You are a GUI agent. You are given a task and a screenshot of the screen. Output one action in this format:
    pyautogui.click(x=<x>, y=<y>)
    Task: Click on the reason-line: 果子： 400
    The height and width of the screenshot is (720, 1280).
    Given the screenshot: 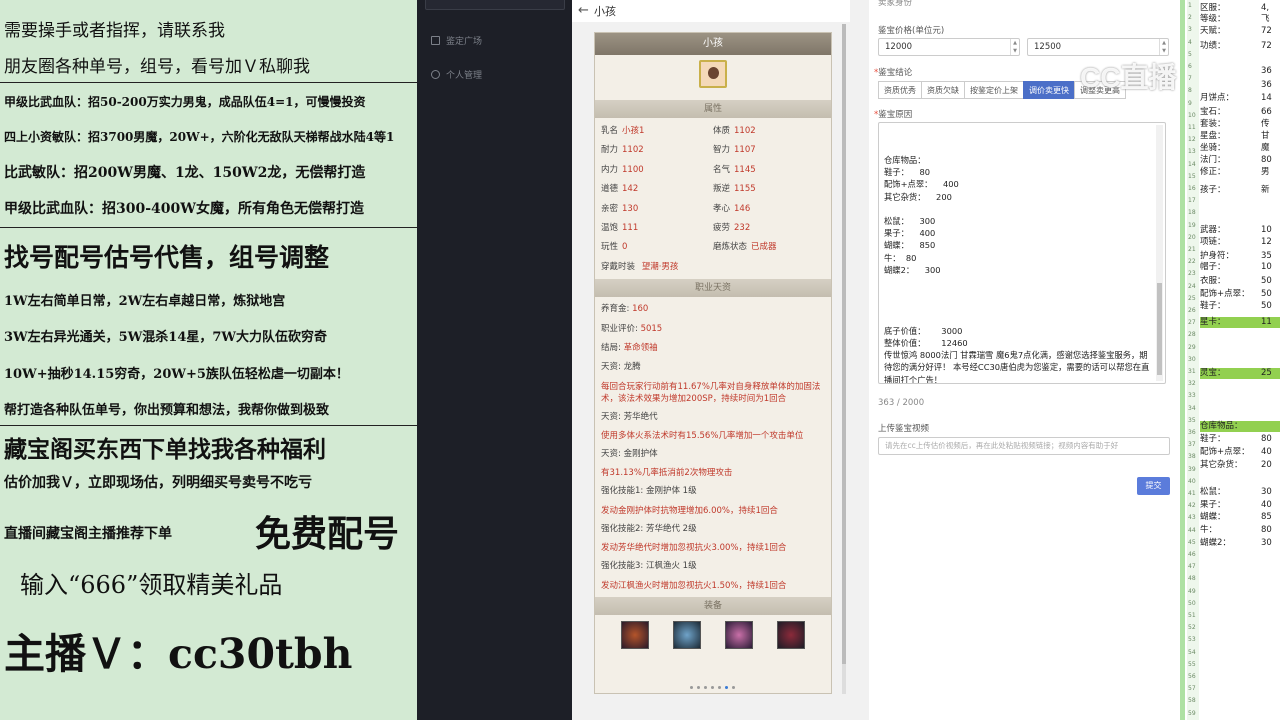 What is the action you would take?
    pyautogui.click(x=910, y=233)
    